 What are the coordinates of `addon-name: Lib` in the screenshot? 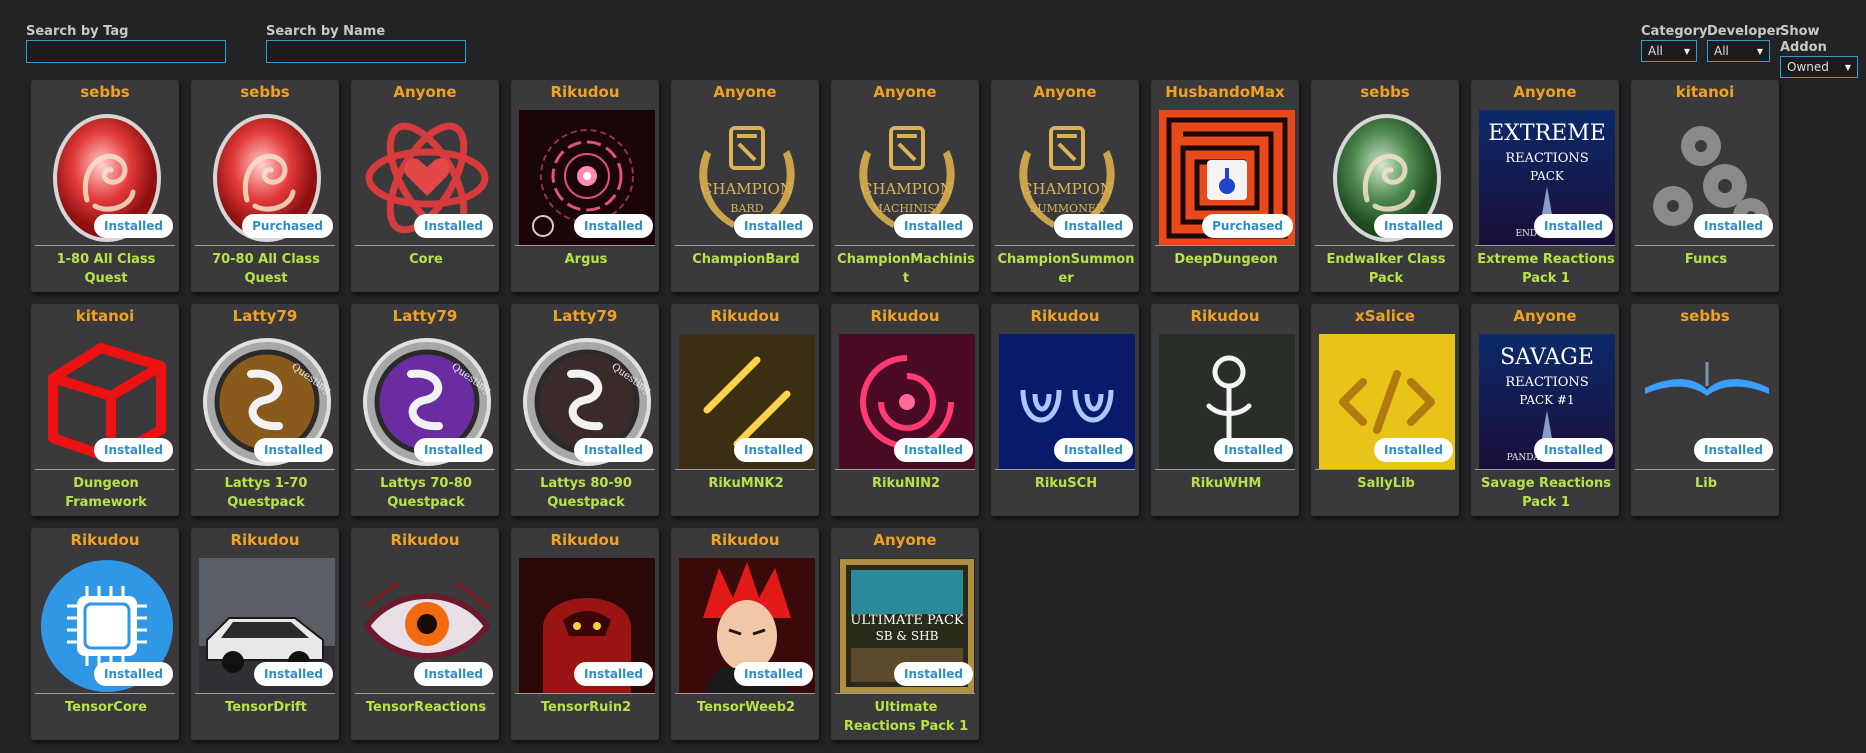 It's located at (1706, 483).